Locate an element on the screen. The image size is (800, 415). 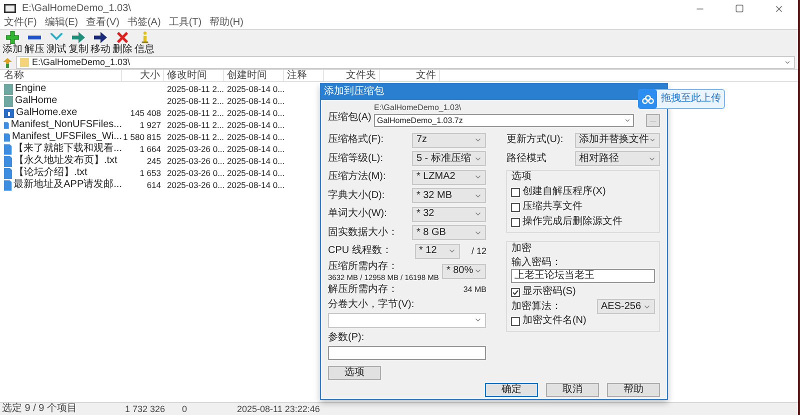
file-name: GalHome.exe is located at coordinates (47, 113).